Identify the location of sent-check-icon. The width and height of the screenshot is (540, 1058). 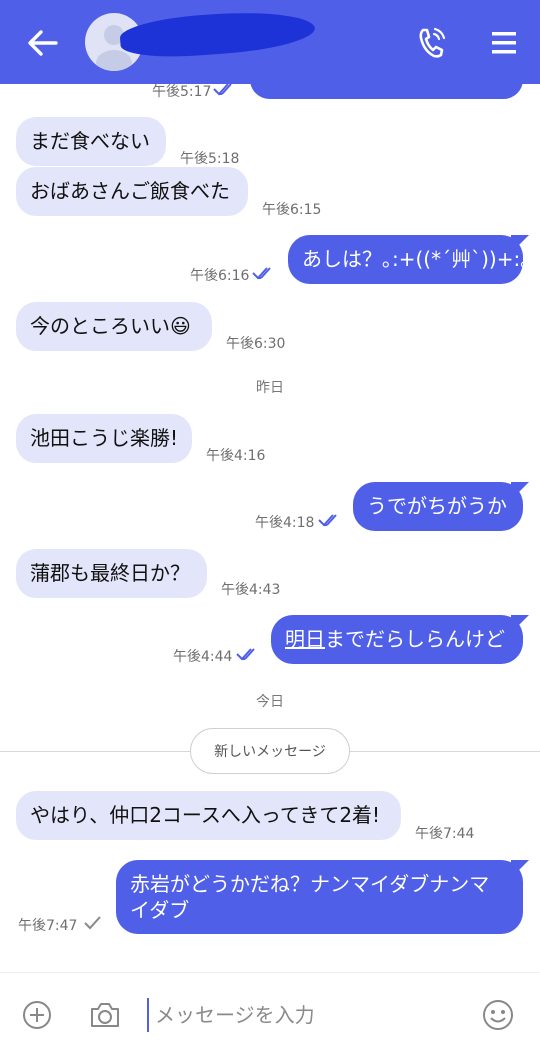
(92, 923).